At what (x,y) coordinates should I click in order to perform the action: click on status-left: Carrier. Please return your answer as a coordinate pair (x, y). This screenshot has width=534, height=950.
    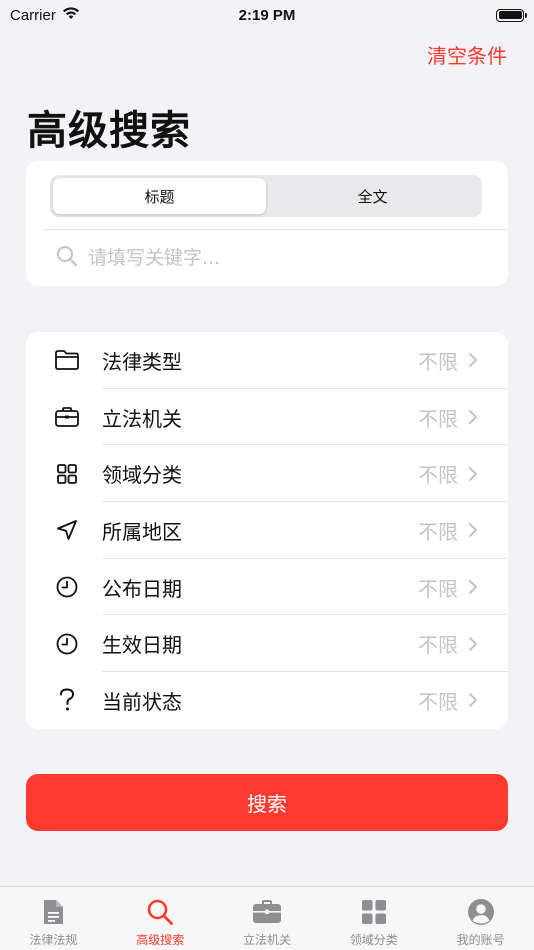
    Looking at the image, I should click on (45, 15).